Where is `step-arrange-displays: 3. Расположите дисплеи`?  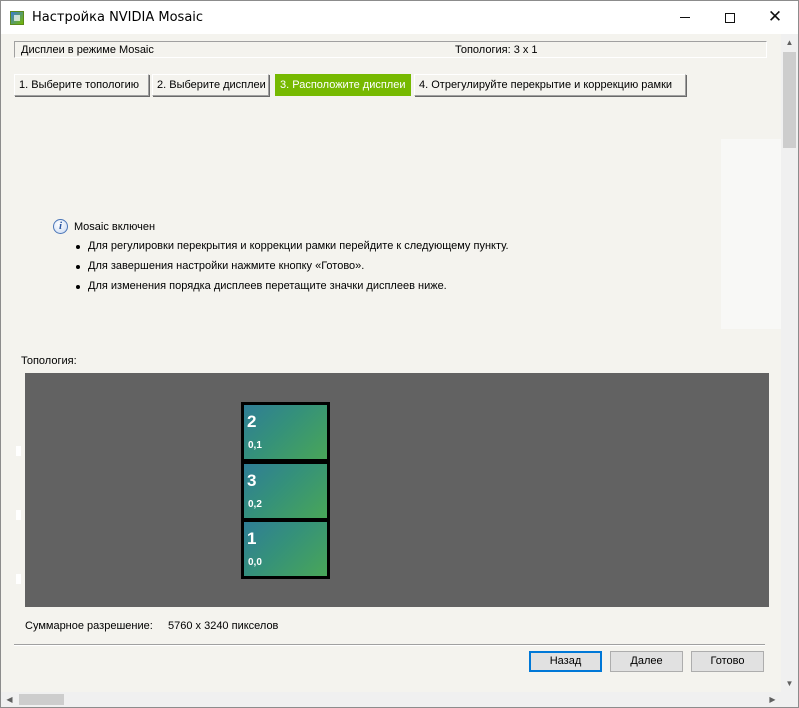
step-arrange-displays: 3. Расположите дисплеи is located at coordinates (343, 85).